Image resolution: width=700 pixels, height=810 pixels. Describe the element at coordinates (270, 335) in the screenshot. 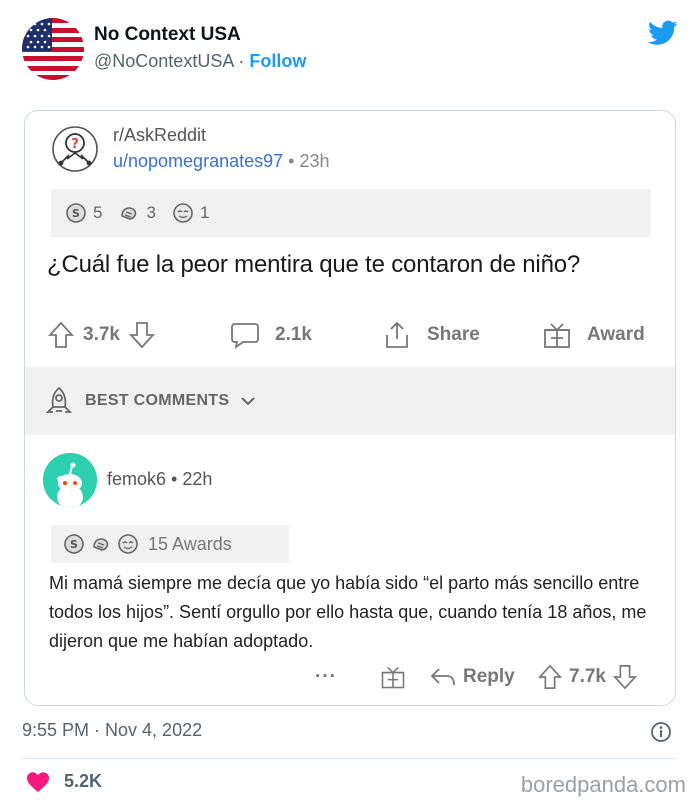

I see `comments-button: 2.1k` at that location.